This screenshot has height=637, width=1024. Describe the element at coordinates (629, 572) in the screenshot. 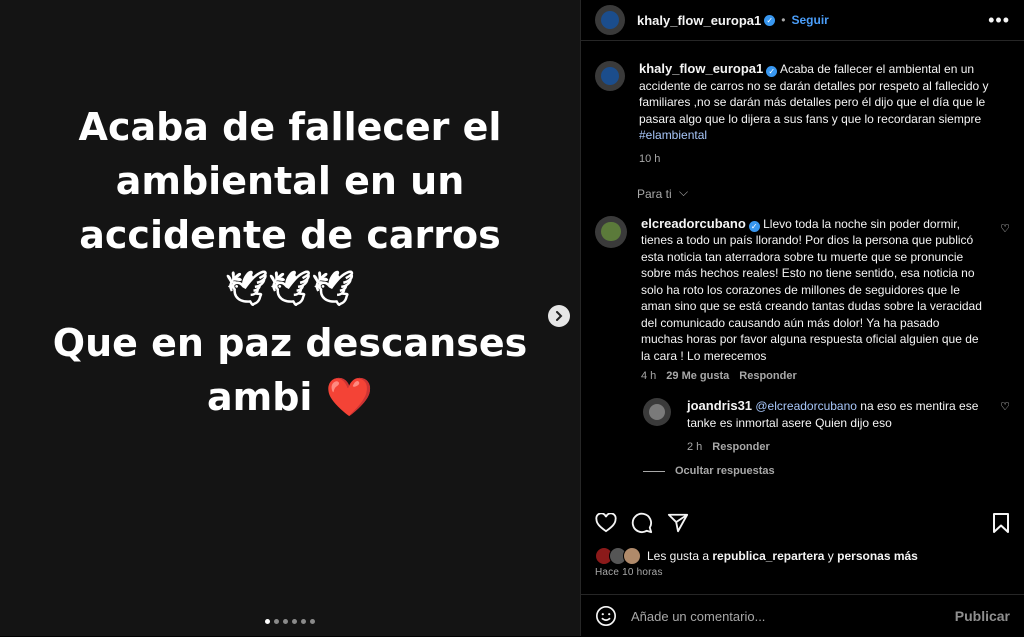

I see `post-timestamp: Hace 10 horas` at that location.